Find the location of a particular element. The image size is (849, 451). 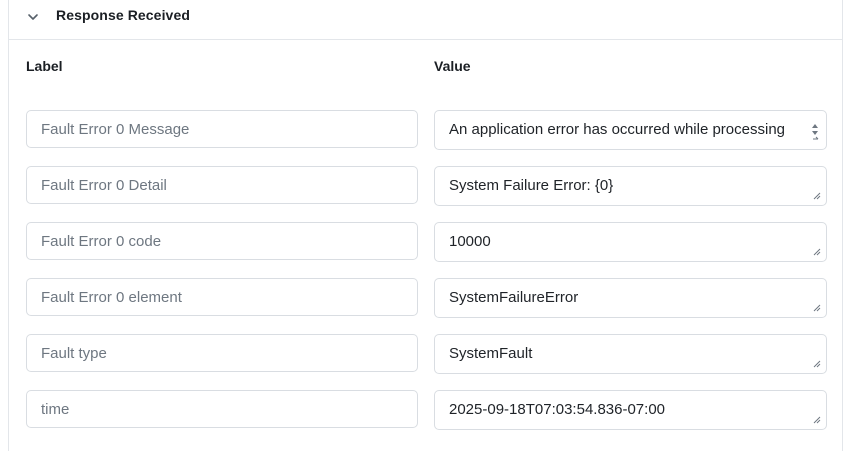

value-textarea: 10000 is located at coordinates (630, 242).